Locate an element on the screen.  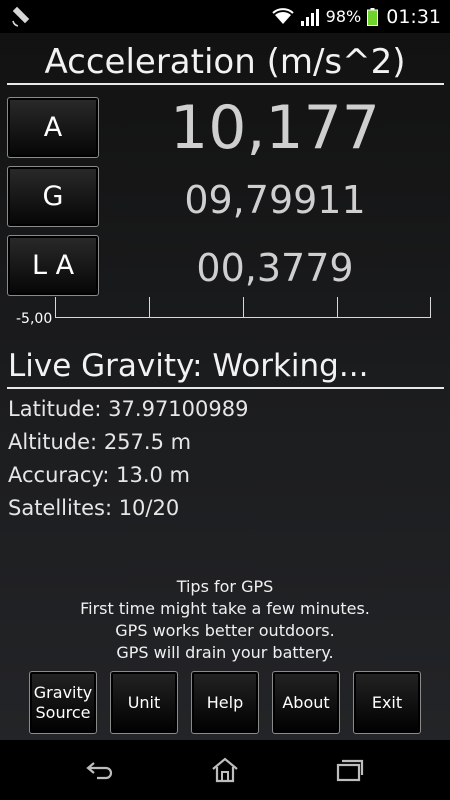
unit-button: Unit is located at coordinates (144, 702).